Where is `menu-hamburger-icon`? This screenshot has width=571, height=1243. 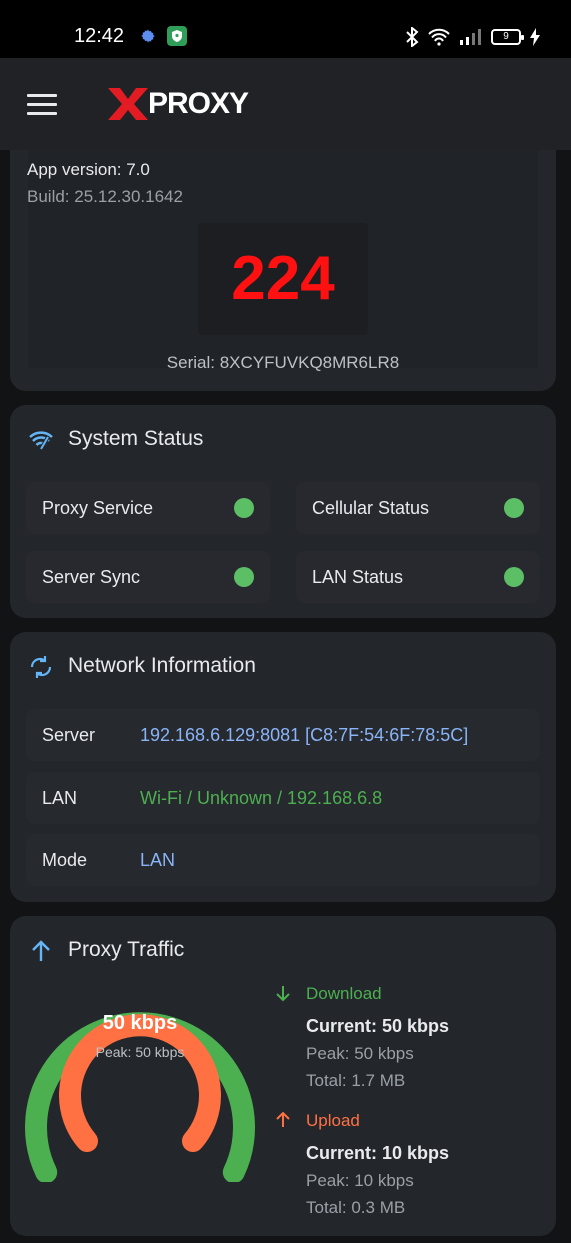
menu-hamburger-icon is located at coordinates (42, 105).